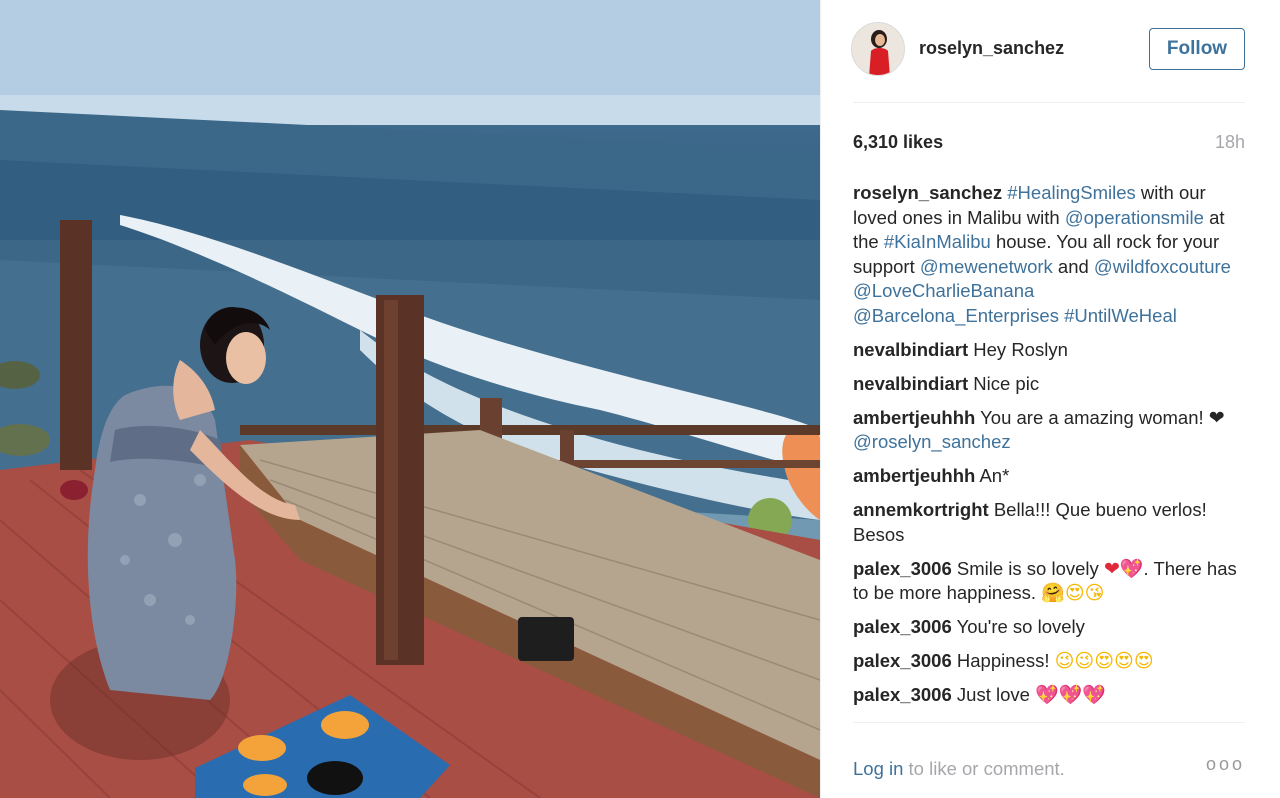 This screenshot has width=1280, height=798. What do you see at coordinates (993, 694) in the screenshot?
I see `comment-text: Just love` at bounding box center [993, 694].